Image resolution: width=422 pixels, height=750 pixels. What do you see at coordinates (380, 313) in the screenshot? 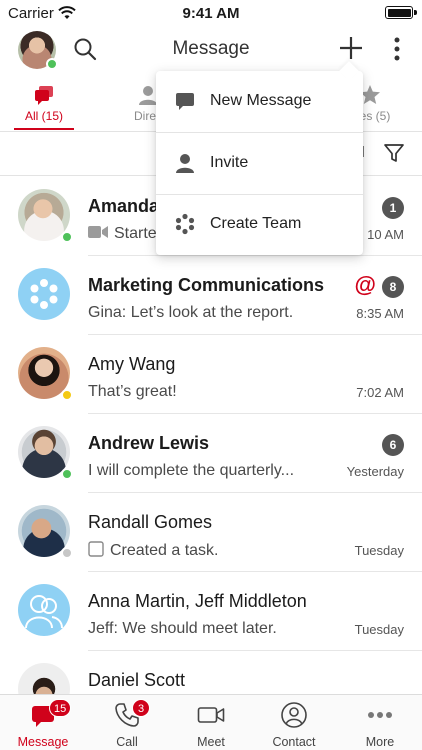
I see `timestamp: 8:35 AM` at bounding box center [380, 313].